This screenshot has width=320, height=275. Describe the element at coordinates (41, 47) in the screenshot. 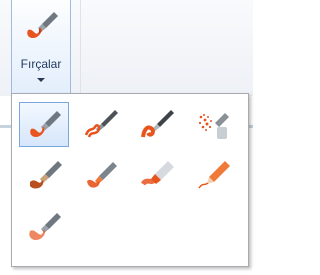

I see `brushes-button: Fırçalar` at that location.